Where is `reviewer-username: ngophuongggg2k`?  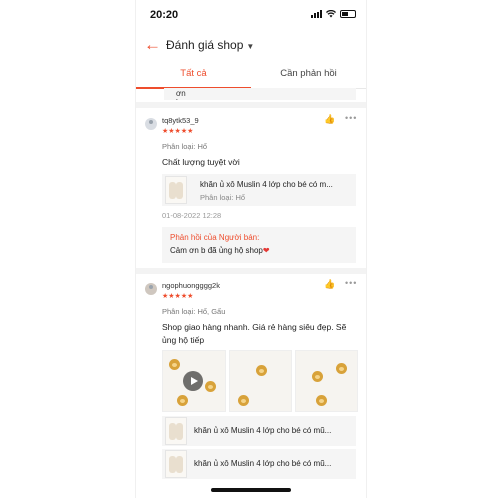 reviewer-username: ngophuongggg2k is located at coordinates (191, 285).